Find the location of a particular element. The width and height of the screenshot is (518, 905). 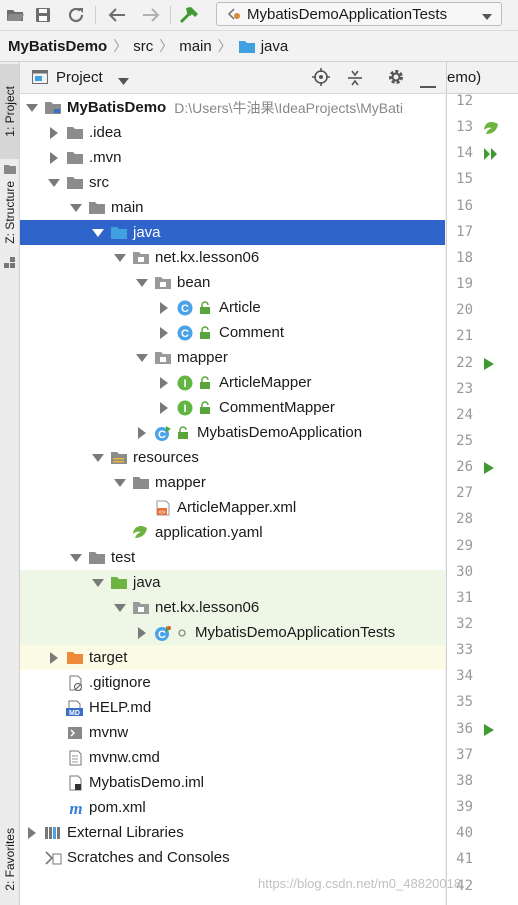

tree-node-label: net.kx.lesson06 is located at coordinates (207, 257).